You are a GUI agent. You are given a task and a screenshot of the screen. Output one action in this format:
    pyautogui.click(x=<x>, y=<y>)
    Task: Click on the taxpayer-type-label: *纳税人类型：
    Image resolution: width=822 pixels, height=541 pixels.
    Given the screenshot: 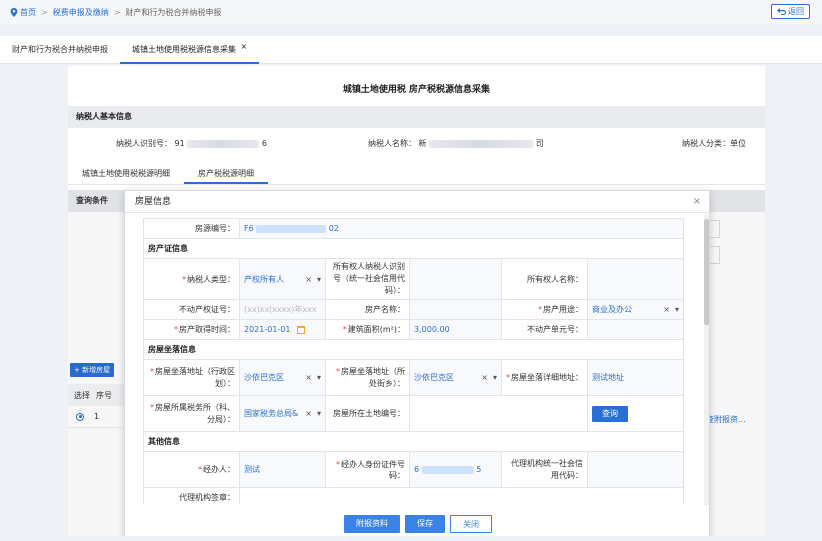 What is the action you would take?
    pyautogui.click(x=191, y=279)
    